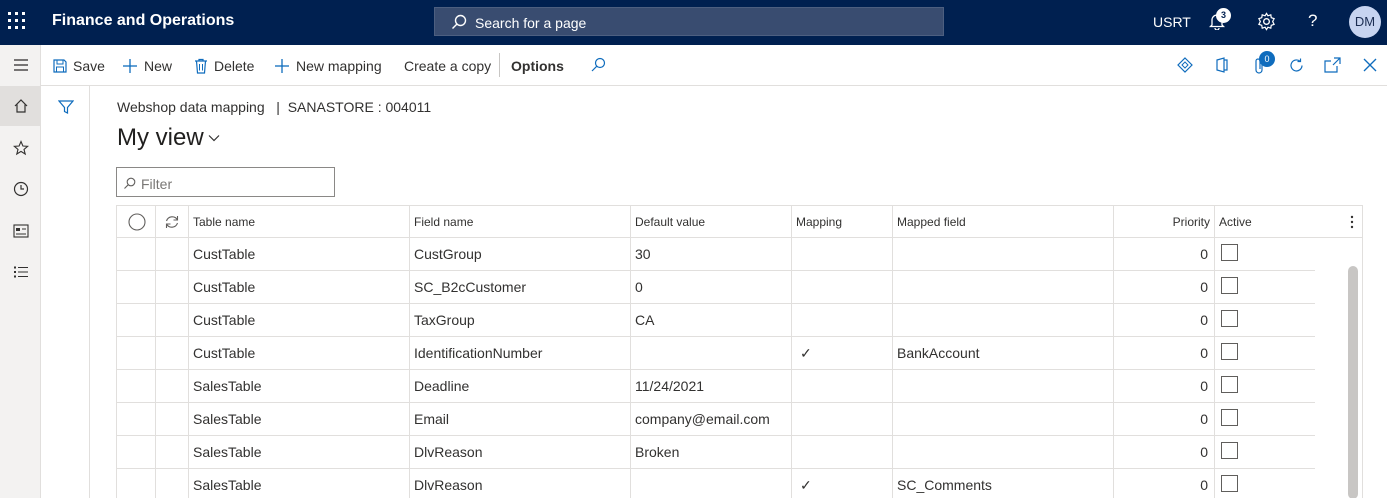 The height and width of the screenshot is (498, 1387). I want to click on search-icon, so click(598, 65).